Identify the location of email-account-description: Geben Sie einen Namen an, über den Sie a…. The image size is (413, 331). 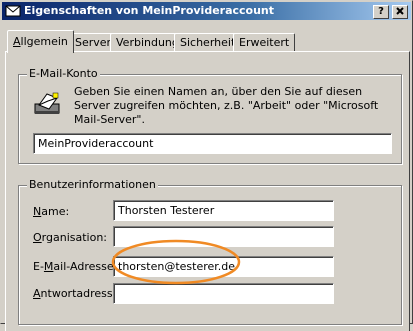
(226, 105).